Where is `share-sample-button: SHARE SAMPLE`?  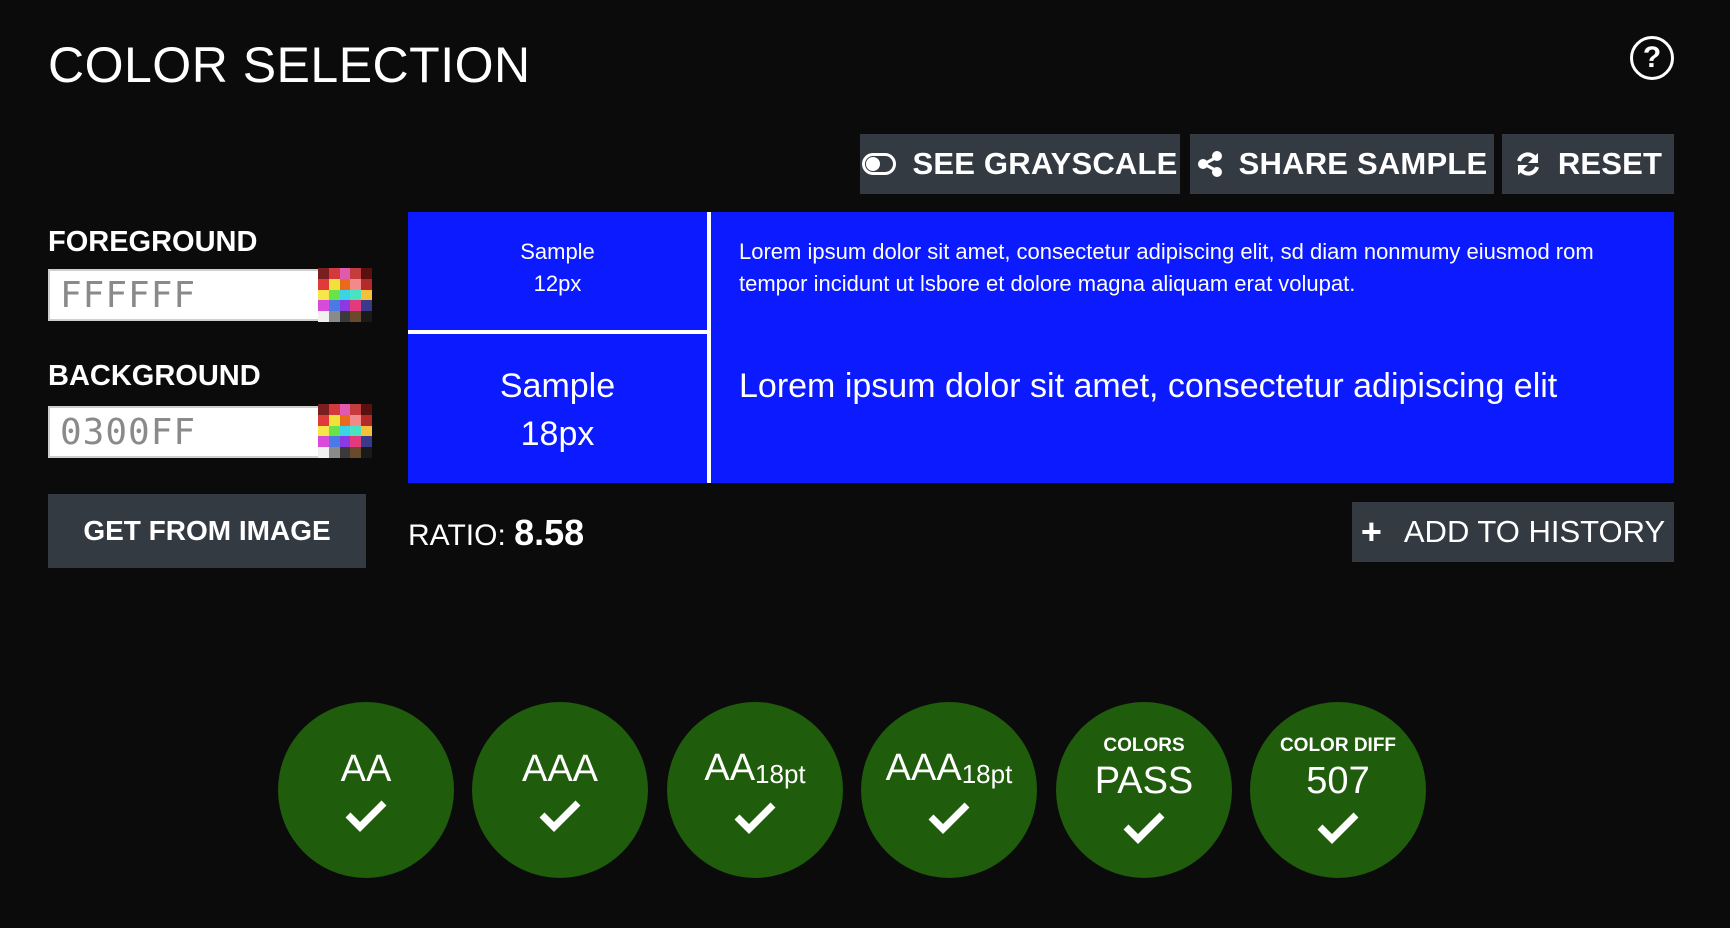 share-sample-button: SHARE SAMPLE is located at coordinates (1342, 164).